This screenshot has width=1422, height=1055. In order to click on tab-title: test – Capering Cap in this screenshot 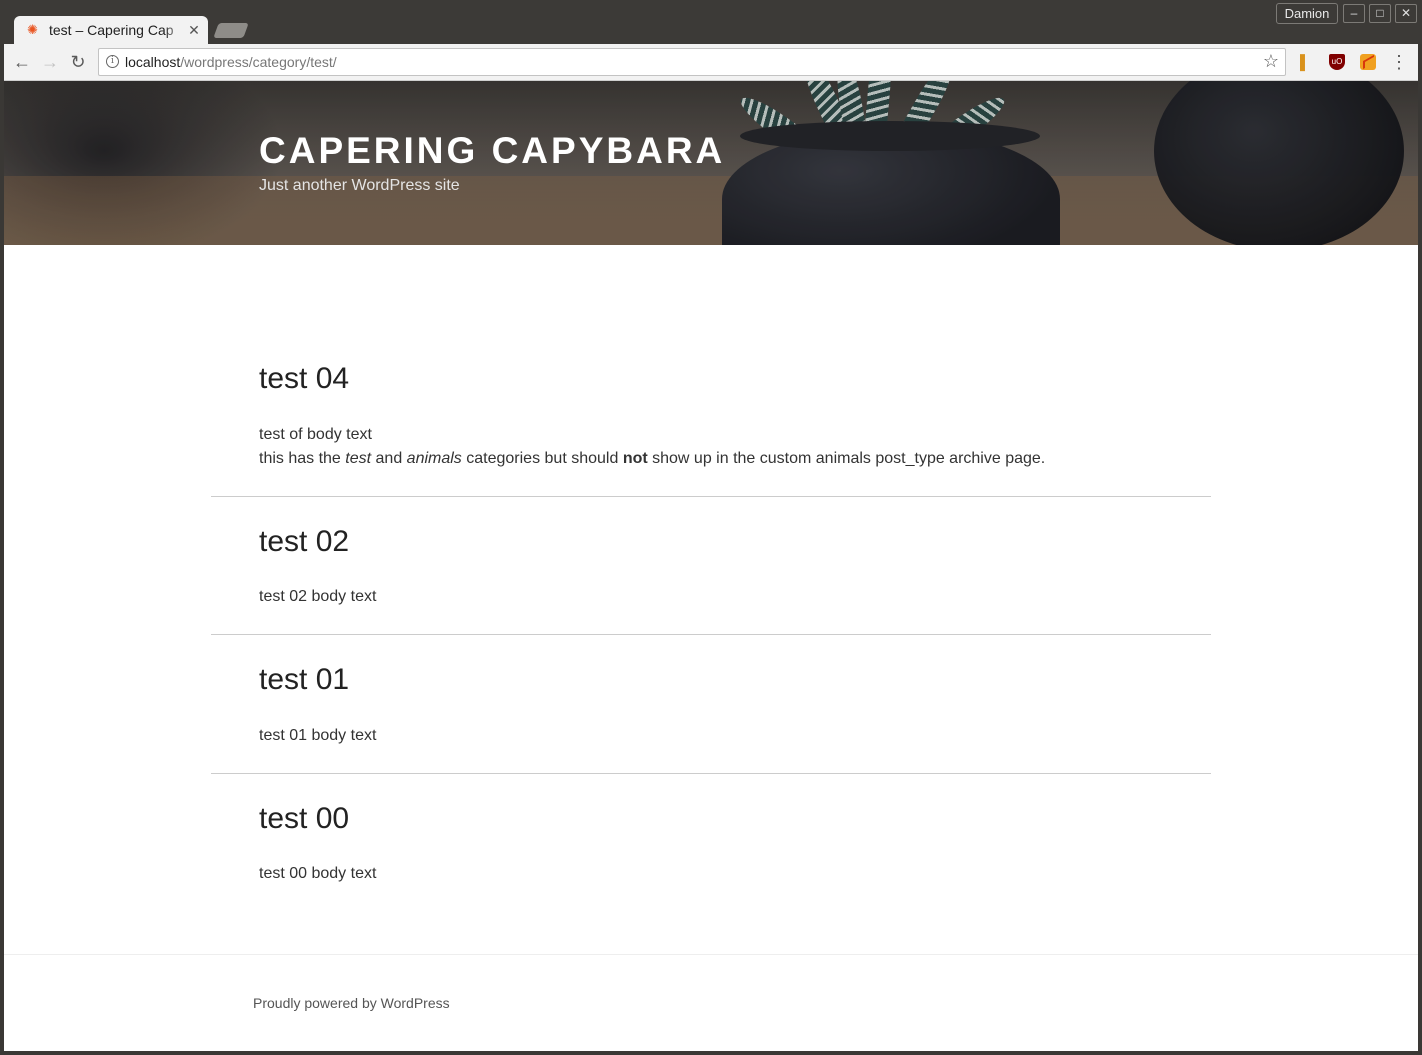, I will do `click(111, 30)`.